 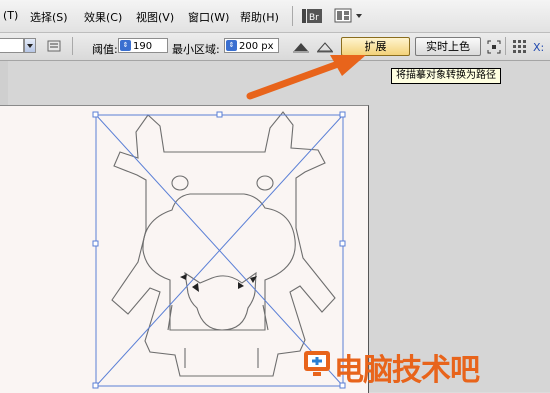 What do you see at coordinates (407, 370) in the screenshot?
I see `watermark-text: 电脑技术吧` at bounding box center [407, 370].